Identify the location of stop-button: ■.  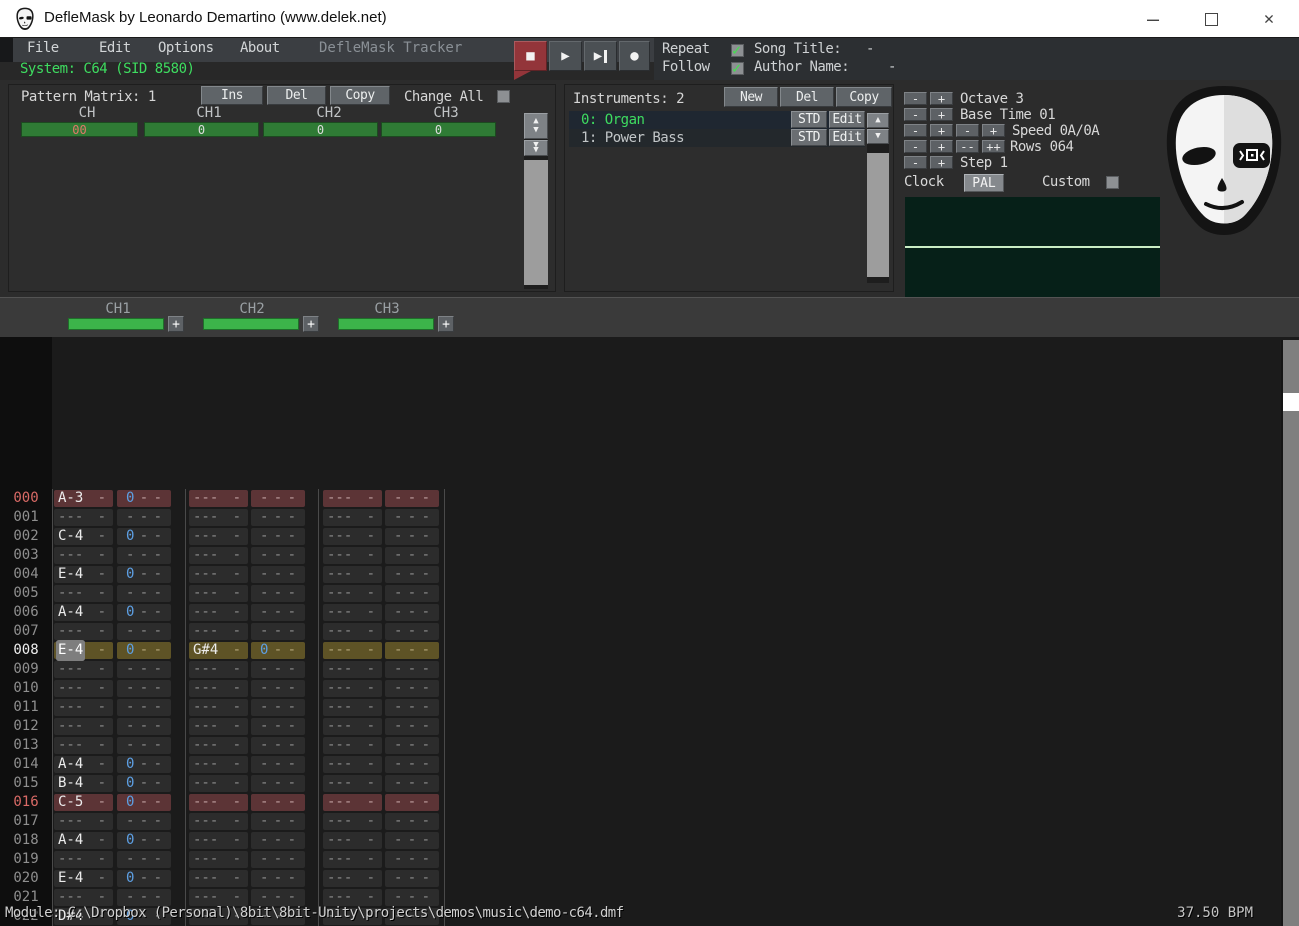
(530, 56).